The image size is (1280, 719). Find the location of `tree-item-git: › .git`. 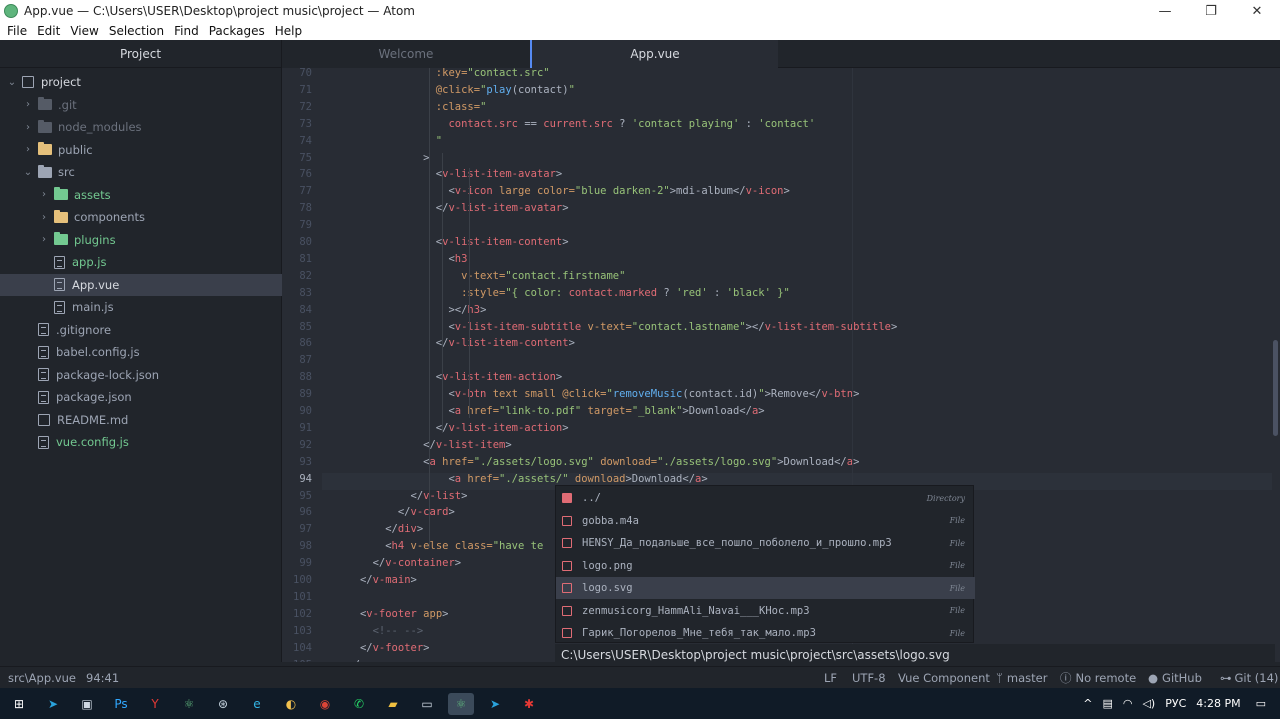

tree-item-git: › .git is located at coordinates (141, 105).